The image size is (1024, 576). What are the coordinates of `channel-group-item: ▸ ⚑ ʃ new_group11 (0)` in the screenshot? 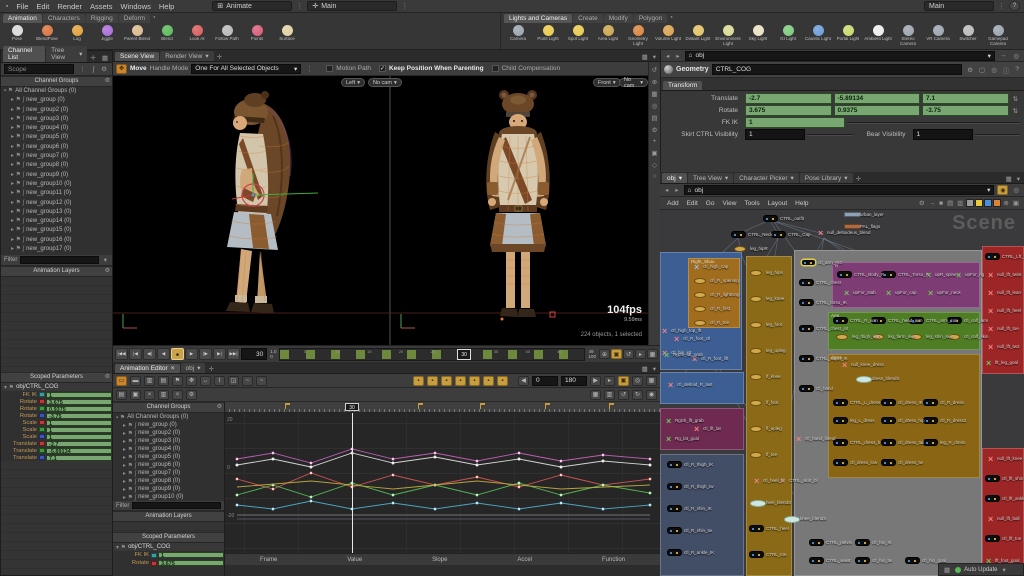 It's located at (56, 193).